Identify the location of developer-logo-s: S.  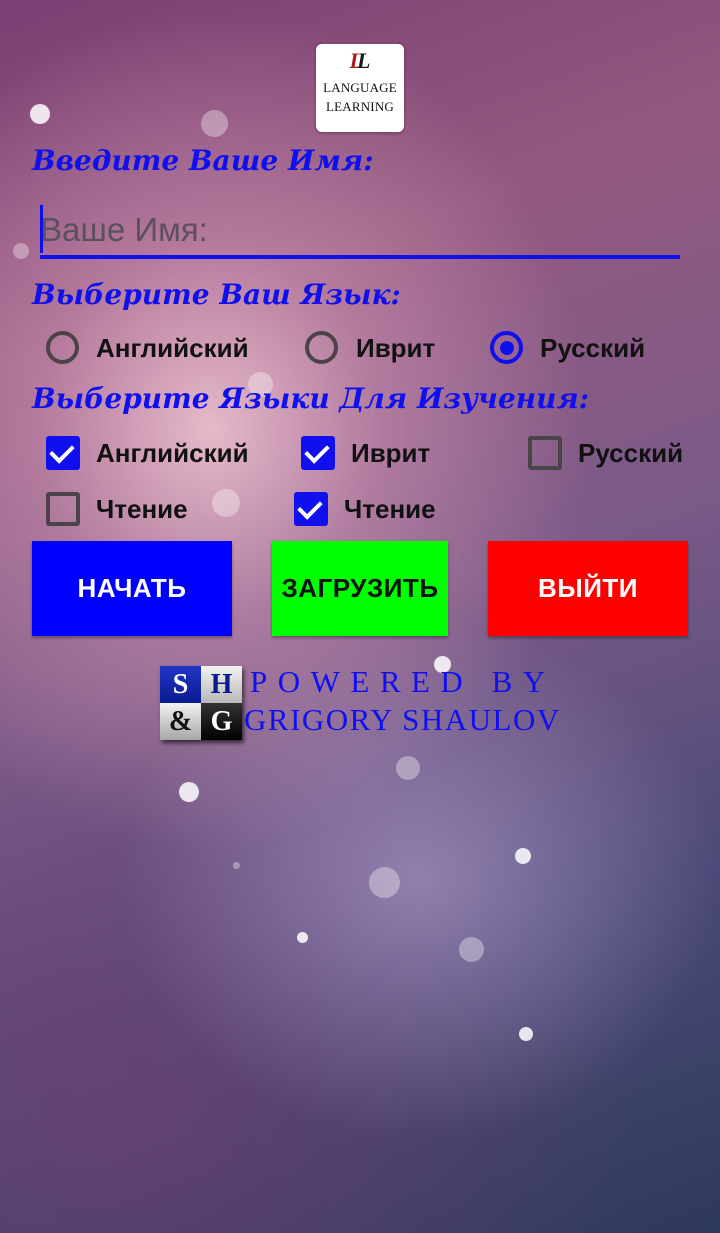
(180, 684).